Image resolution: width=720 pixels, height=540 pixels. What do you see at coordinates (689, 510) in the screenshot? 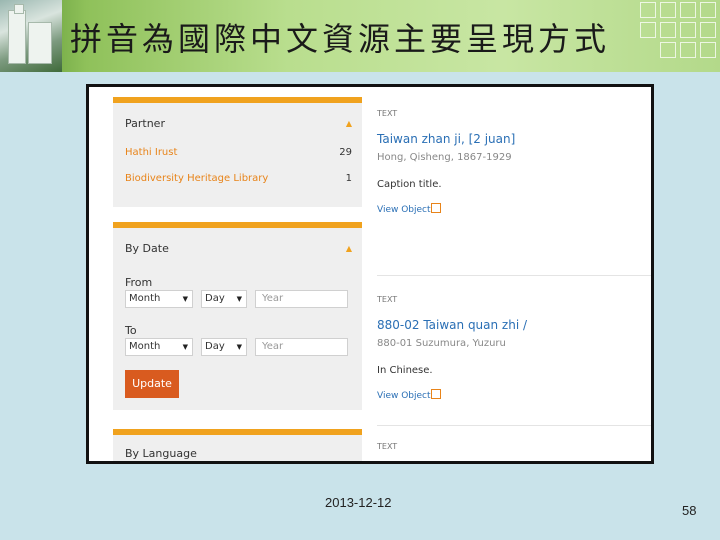
I see `slide-page-number: 58` at bounding box center [689, 510].